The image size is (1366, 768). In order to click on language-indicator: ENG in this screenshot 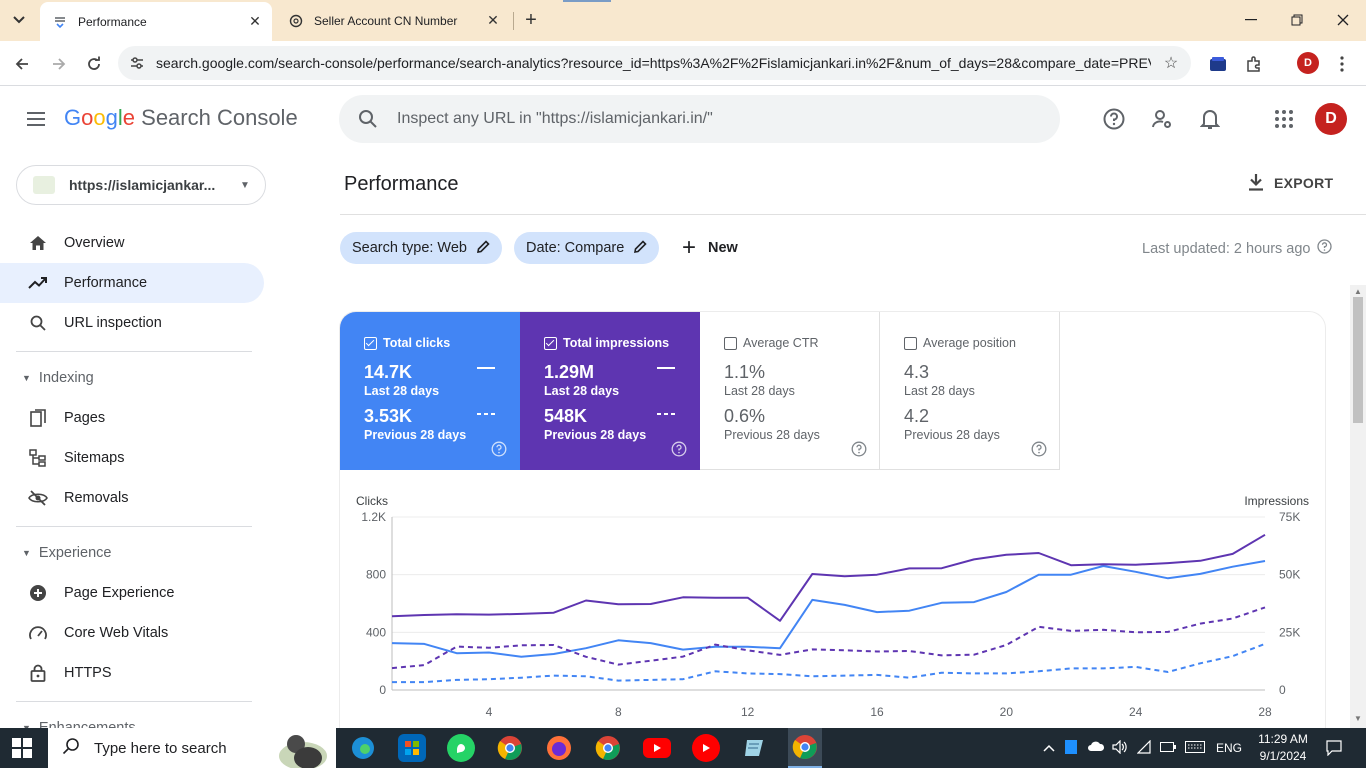, I will do `click(1229, 748)`.